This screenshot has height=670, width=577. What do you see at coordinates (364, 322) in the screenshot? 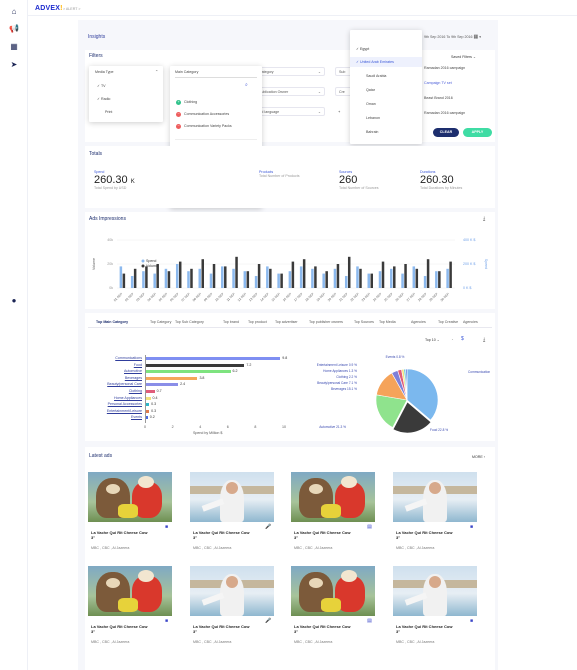
I see `tab-top-sources: Top Sources` at bounding box center [364, 322].